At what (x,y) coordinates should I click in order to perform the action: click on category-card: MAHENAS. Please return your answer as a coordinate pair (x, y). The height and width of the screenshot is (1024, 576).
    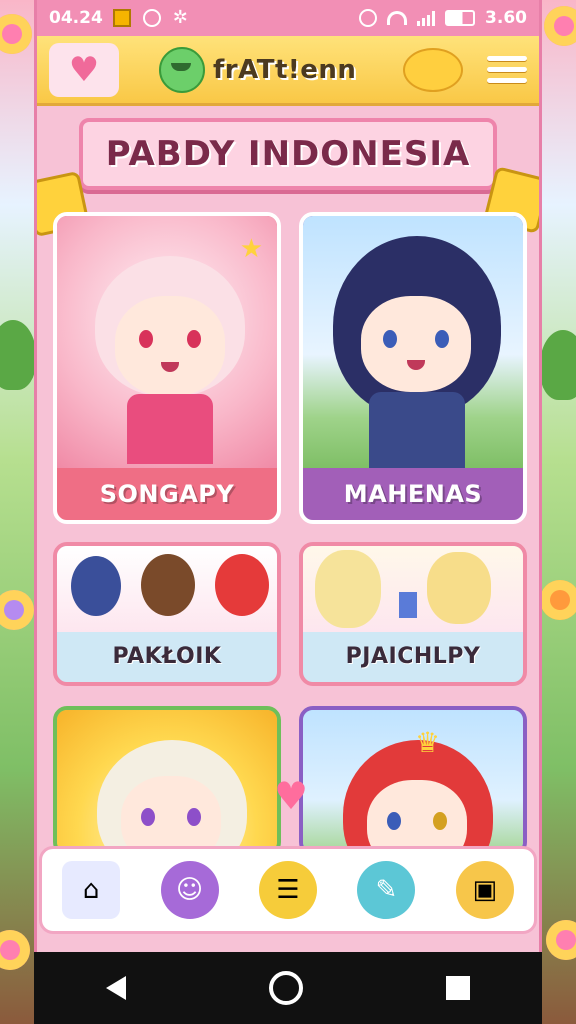
    Looking at the image, I should click on (413, 368).